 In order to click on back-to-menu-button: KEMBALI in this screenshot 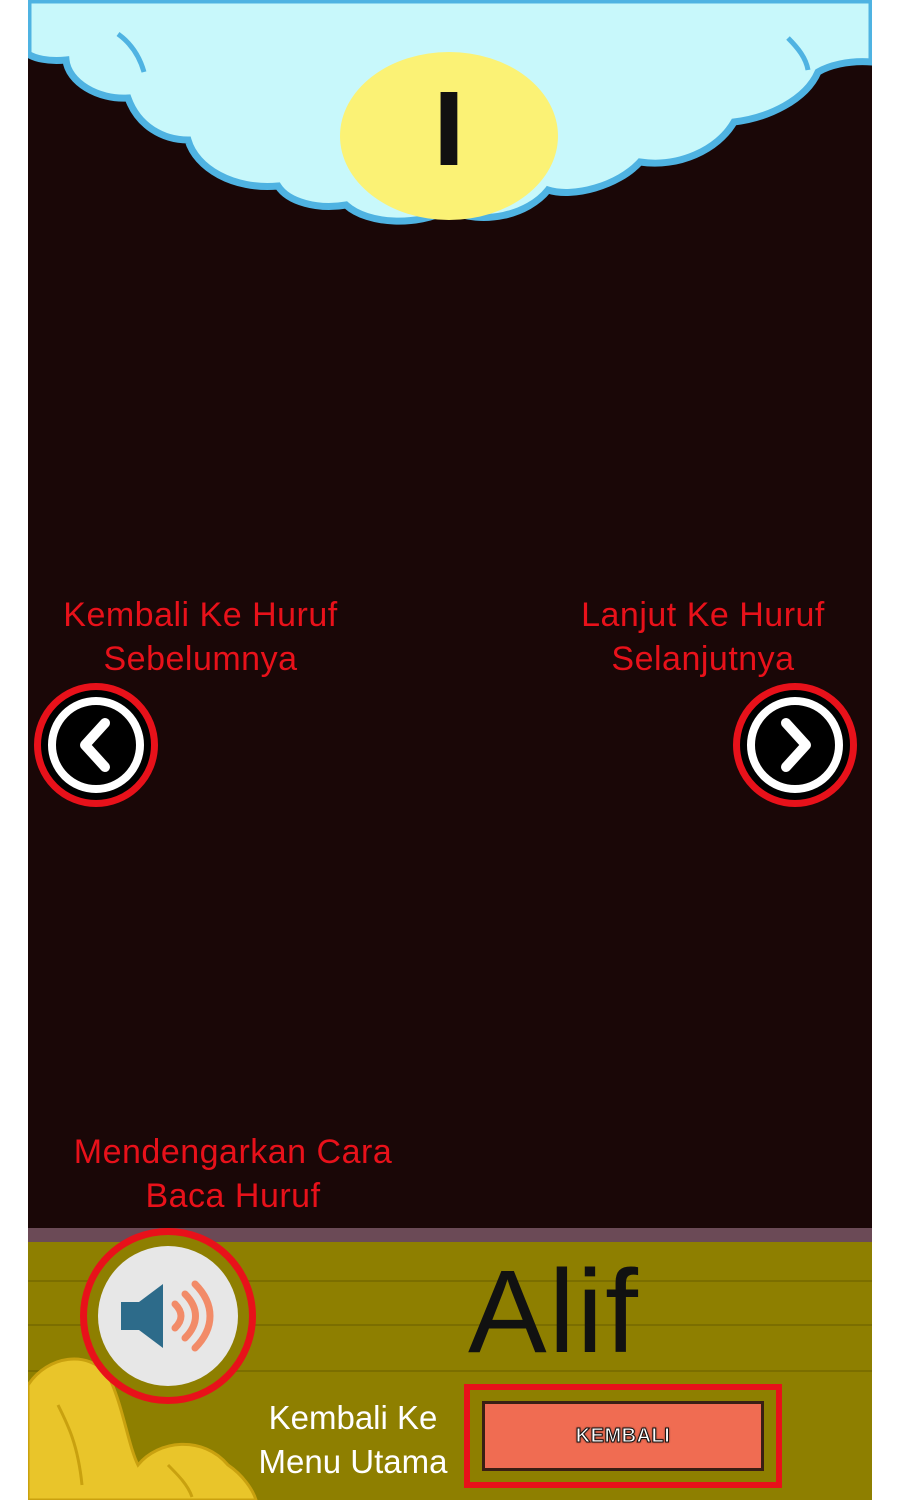, I will do `click(623, 1436)`.